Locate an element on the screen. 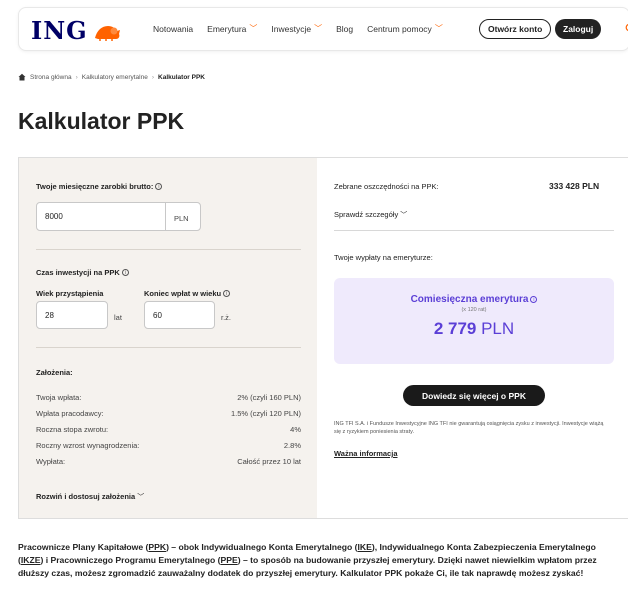 The height and width of the screenshot is (603, 628). nav-notowania: Notowania is located at coordinates (173, 29).